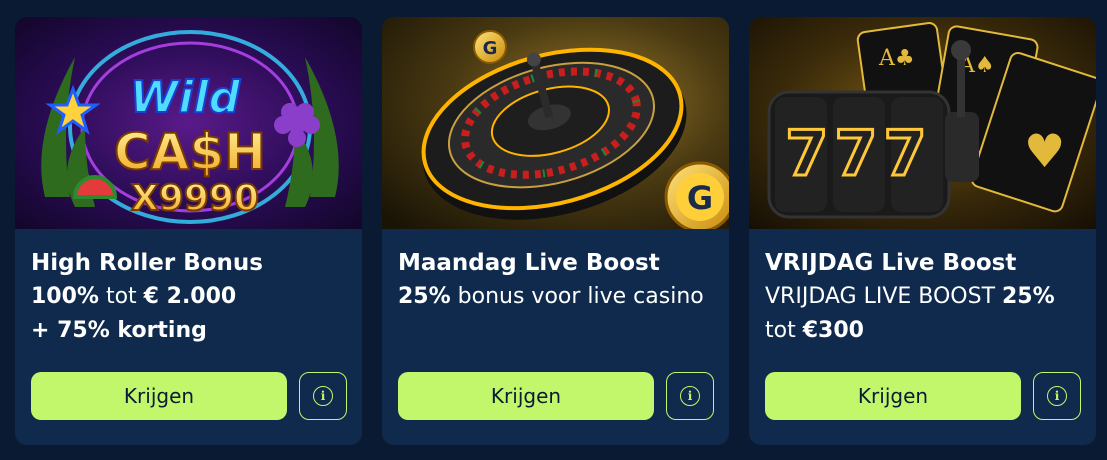  What do you see at coordinates (529, 263) in the screenshot?
I see `promo-title: Maandag Live Boost` at bounding box center [529, 263].